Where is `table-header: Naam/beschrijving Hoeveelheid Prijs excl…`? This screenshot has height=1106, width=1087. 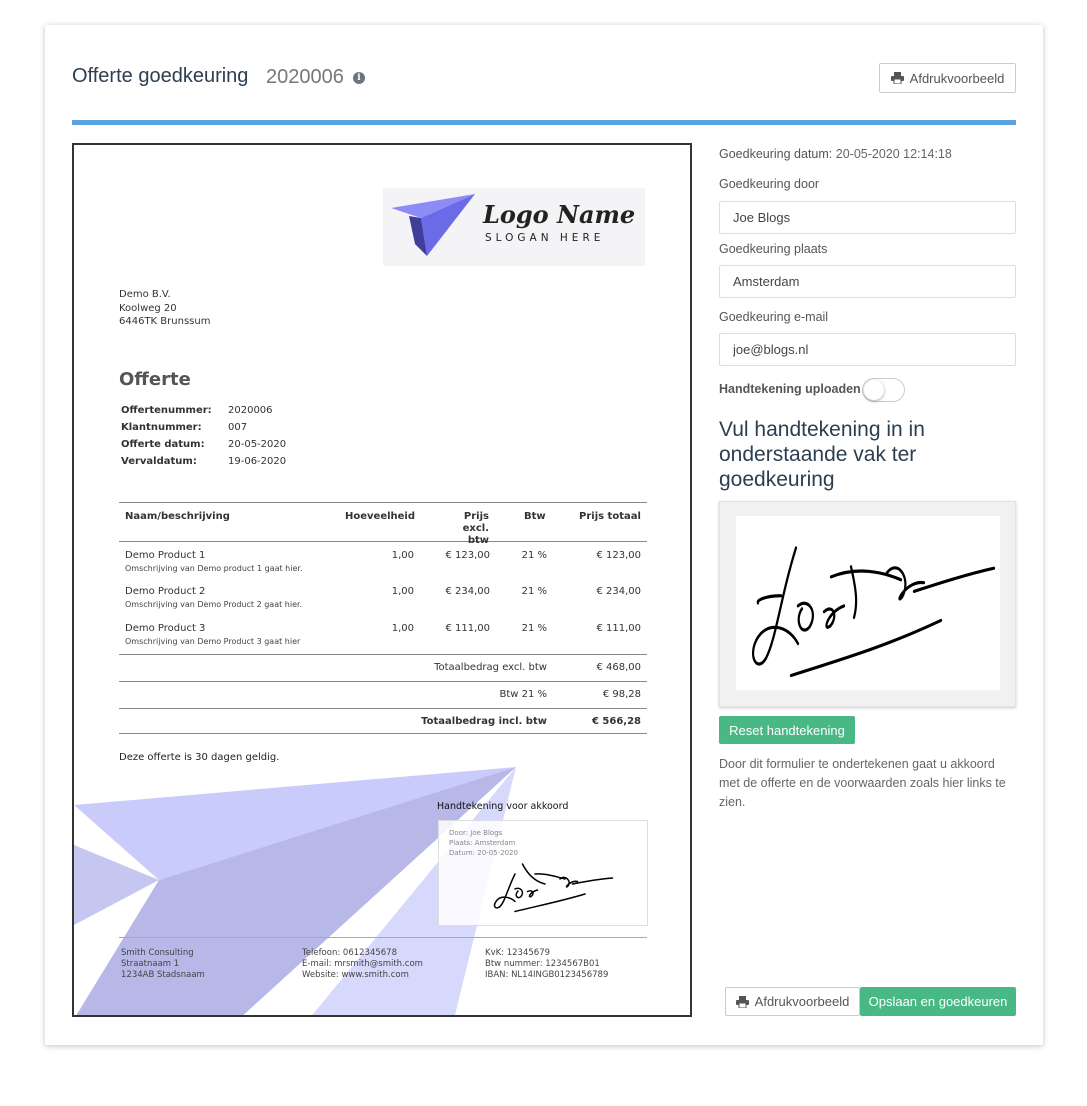
table-header: Naam/beschrijving Hoeveelheid Prijs excl… is located at coordinates (383, 524).